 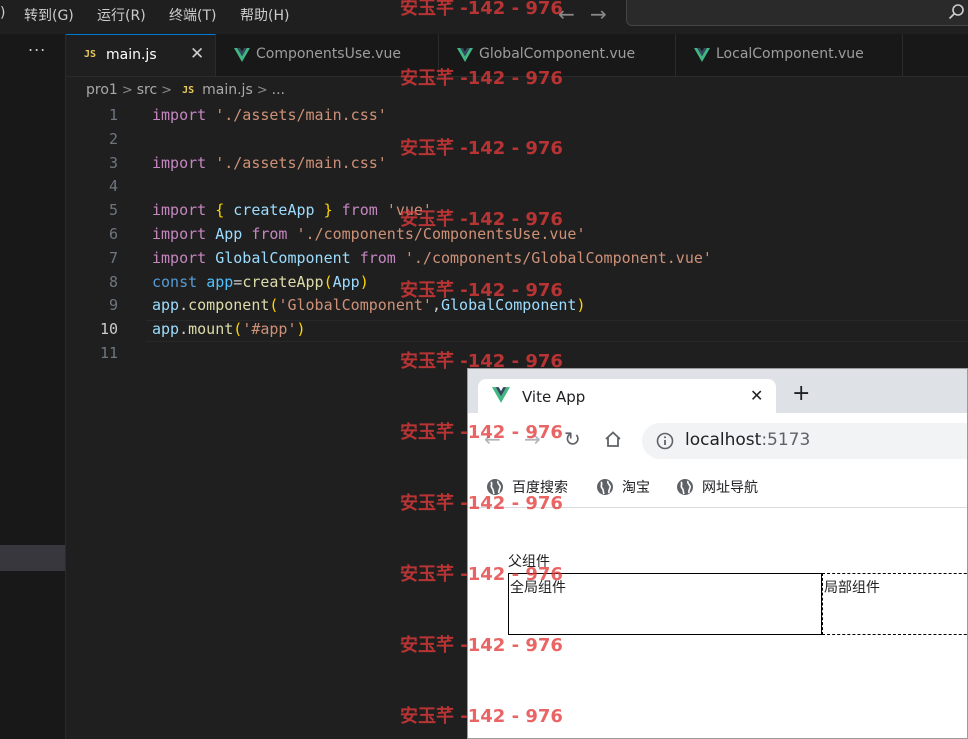 I want to click on tab-label: LocalComponent.vue, so click(x=790, y=54).